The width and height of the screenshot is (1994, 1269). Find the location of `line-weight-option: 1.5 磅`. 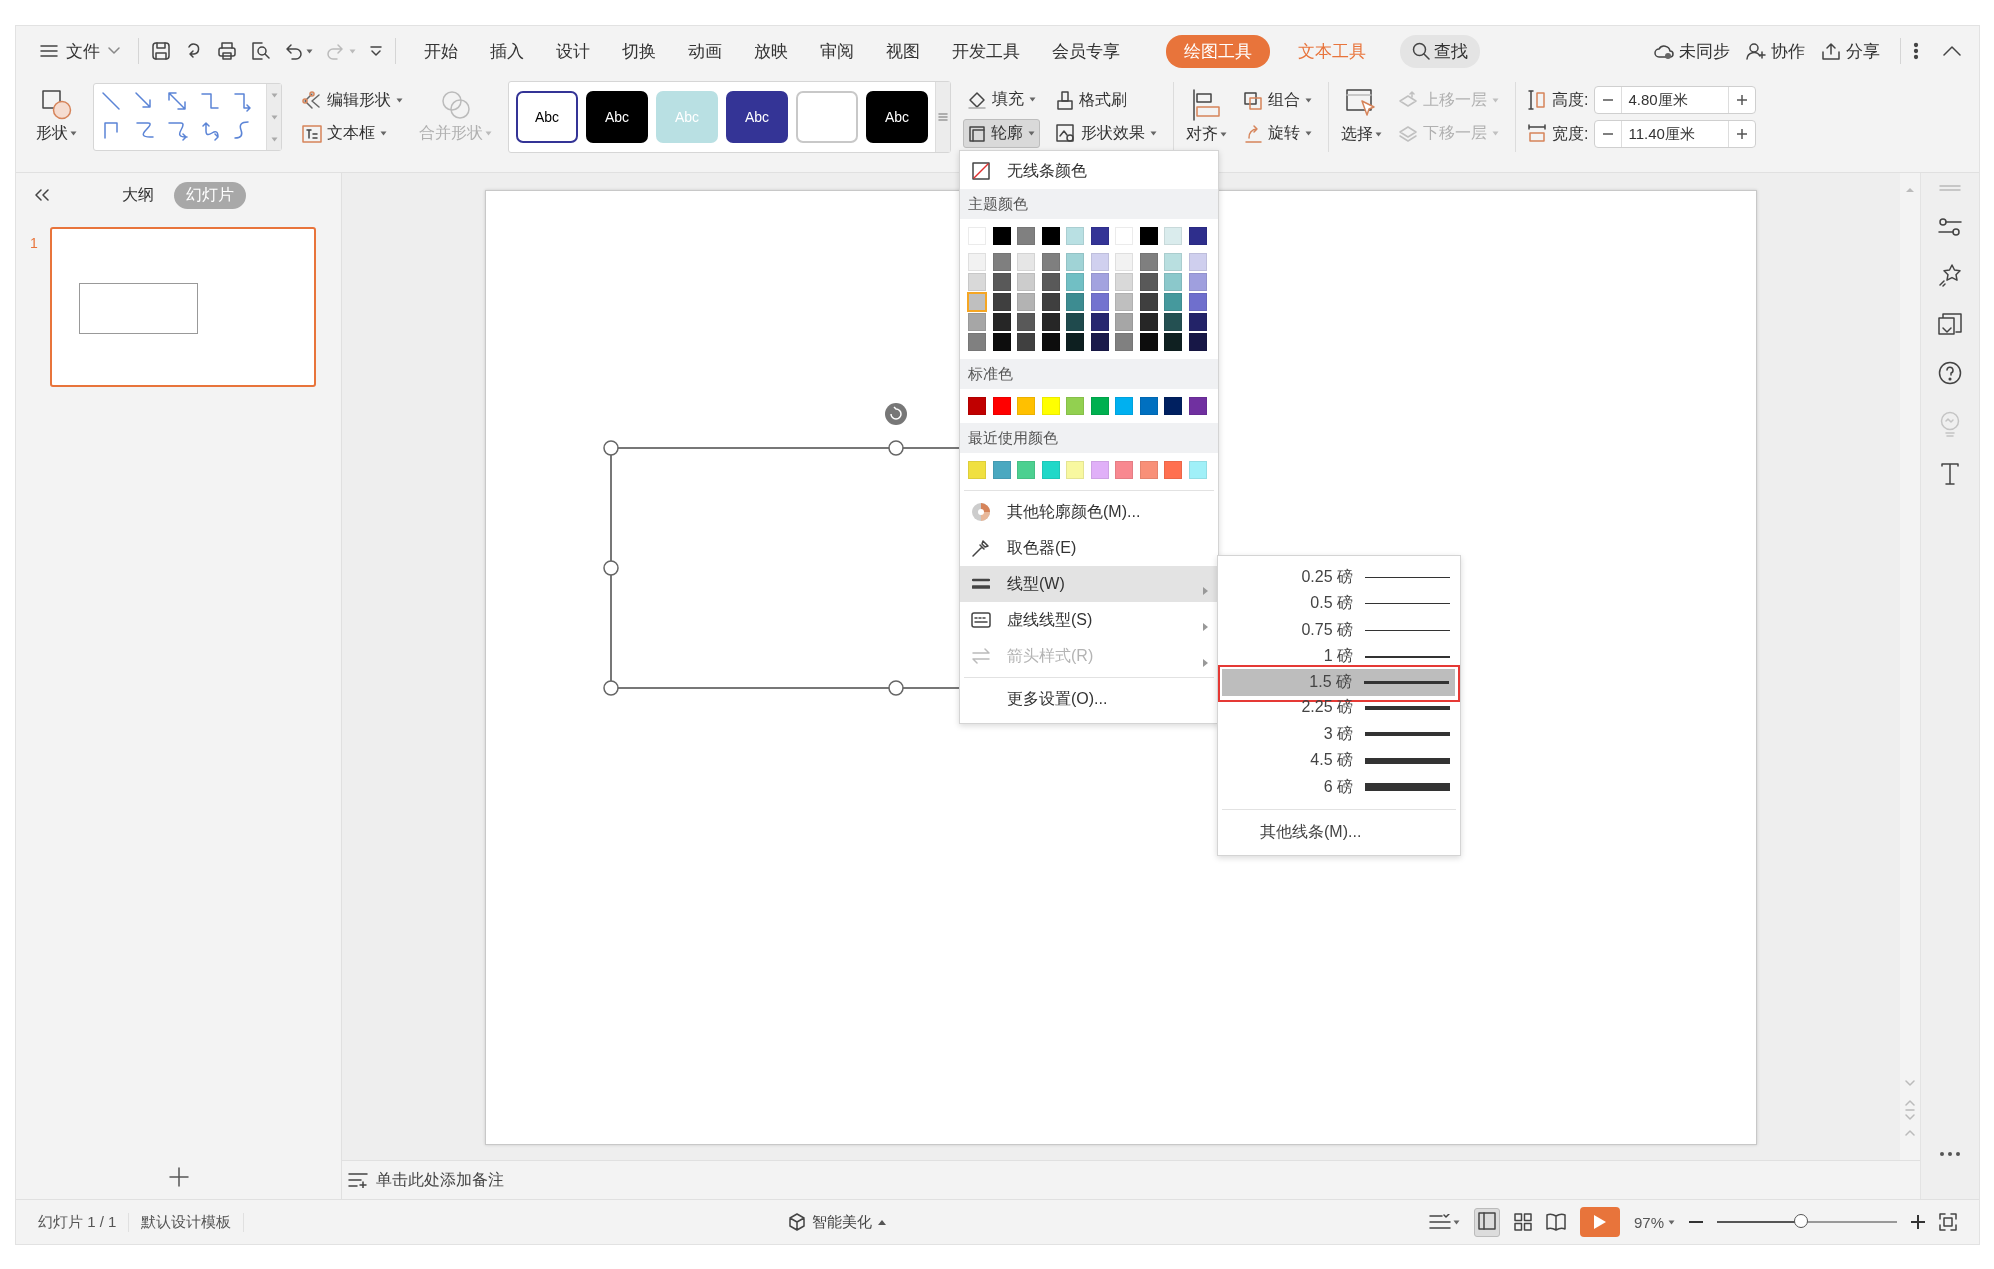

line-weight-option: 1.5 磅 is located at coordinates (1338, 682).